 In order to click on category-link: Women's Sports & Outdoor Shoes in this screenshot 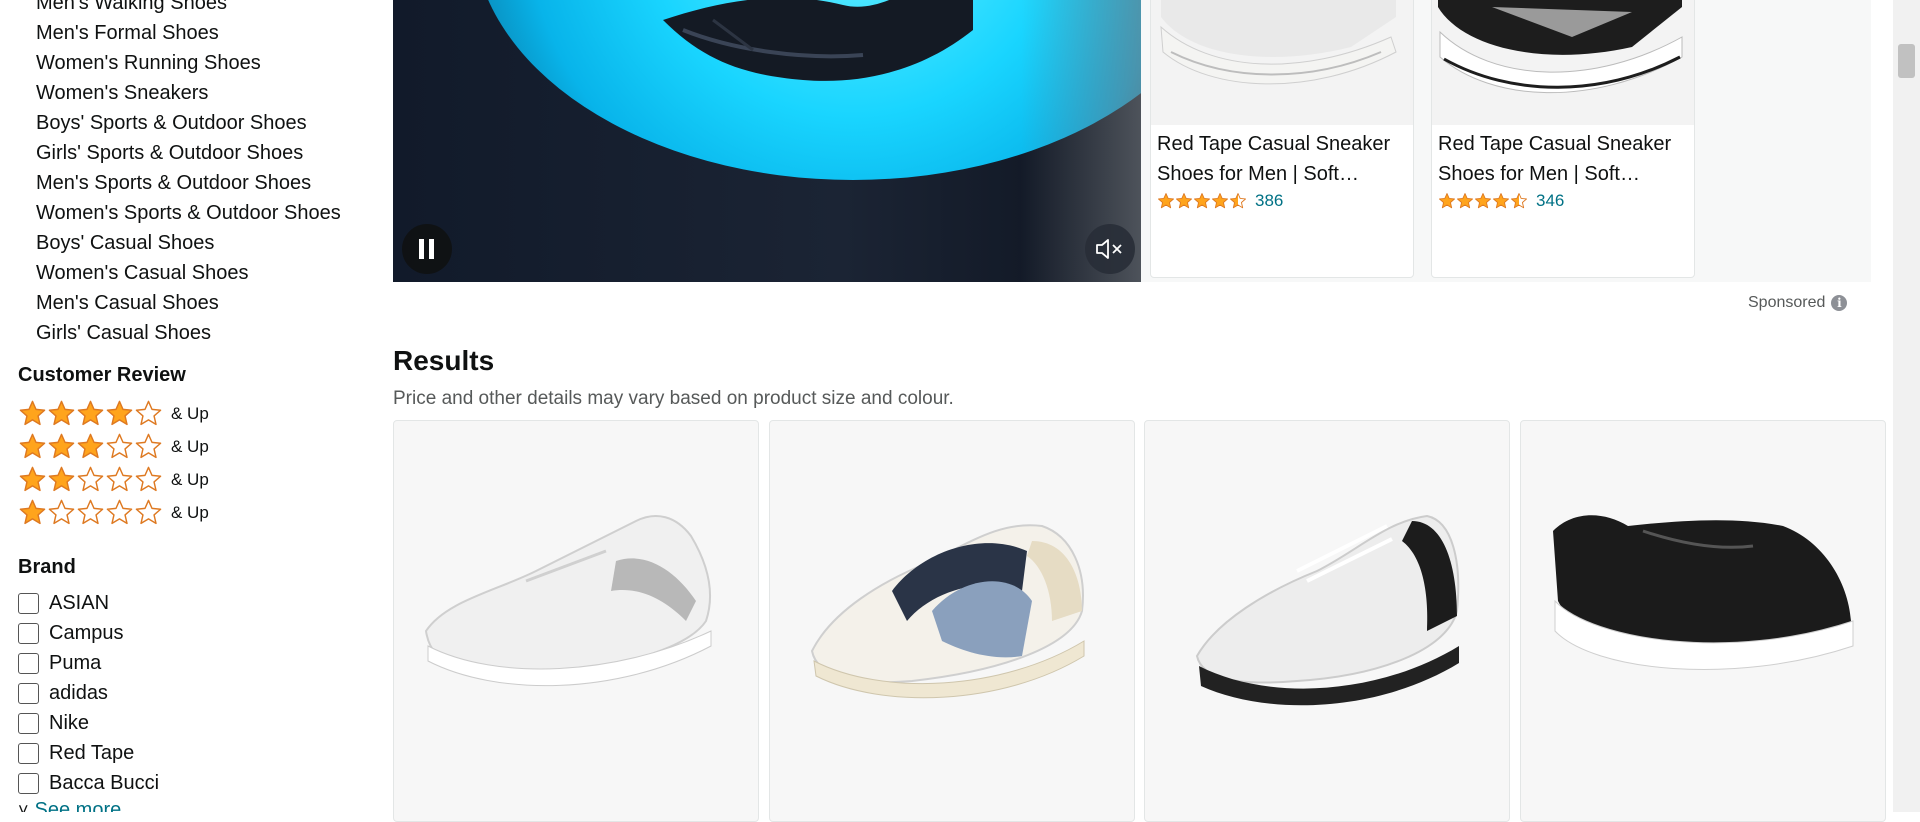, I will do `click(188, 213)`.